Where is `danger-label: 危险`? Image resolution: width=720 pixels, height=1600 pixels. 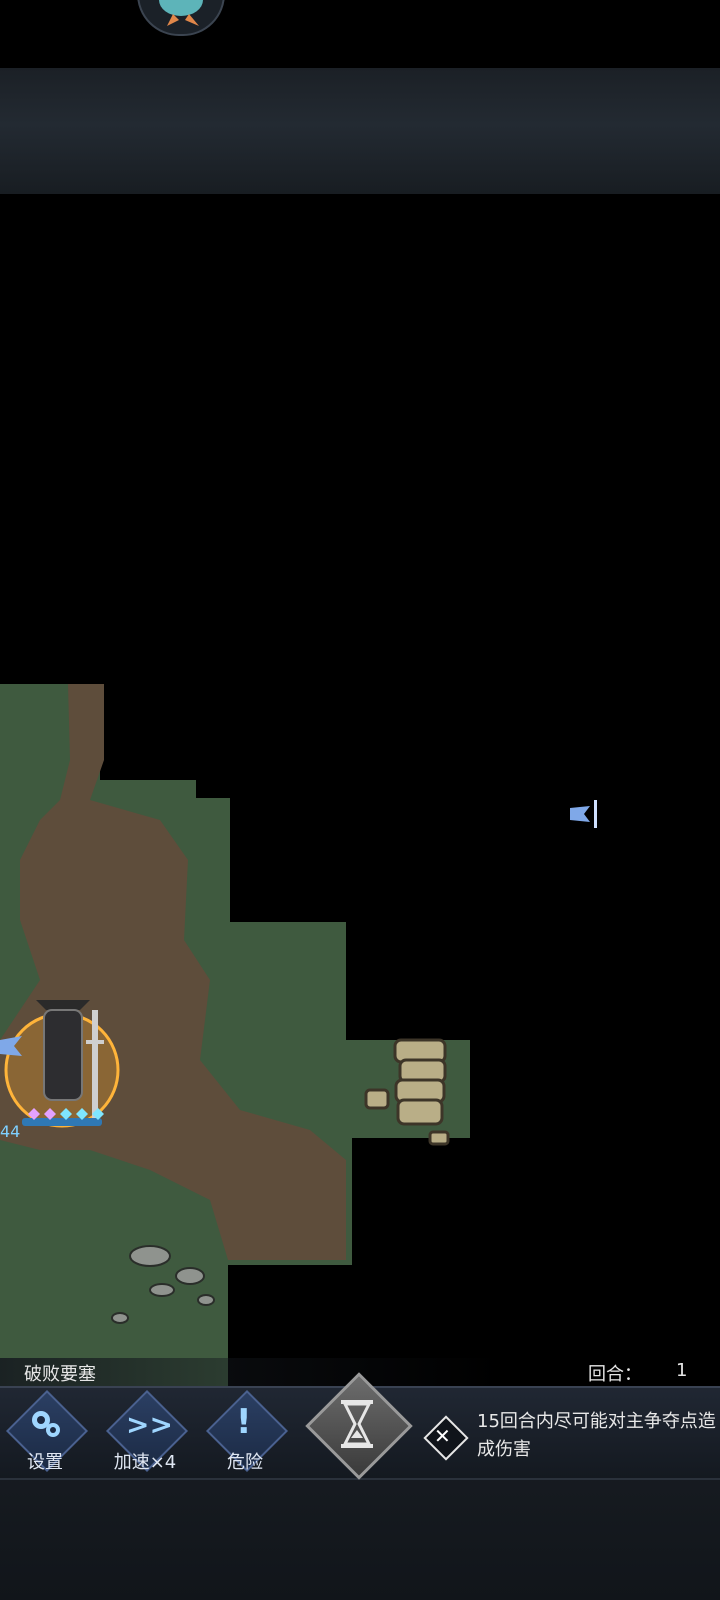 danger-label: 危险 is located at coordinates (245, 1462).